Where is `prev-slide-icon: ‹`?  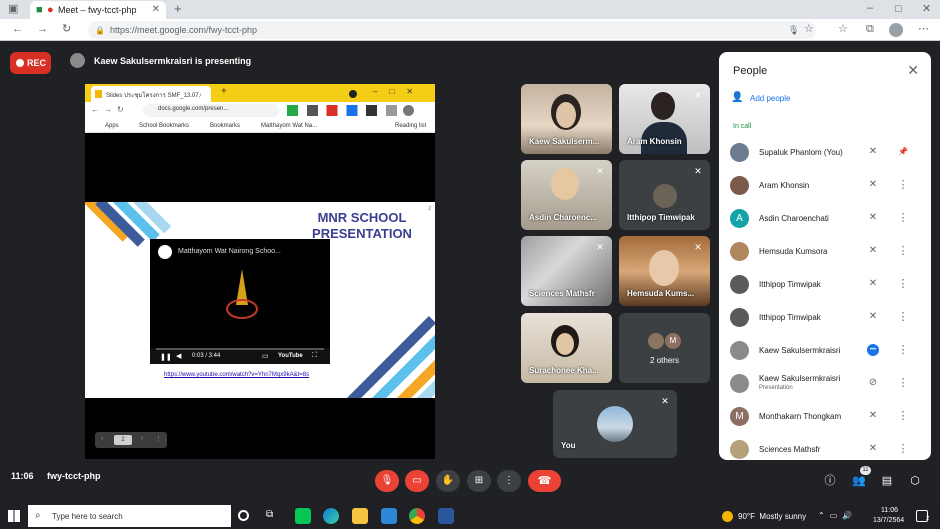
prev-slide-icon: ‹ is located at coordinates (102, 438).